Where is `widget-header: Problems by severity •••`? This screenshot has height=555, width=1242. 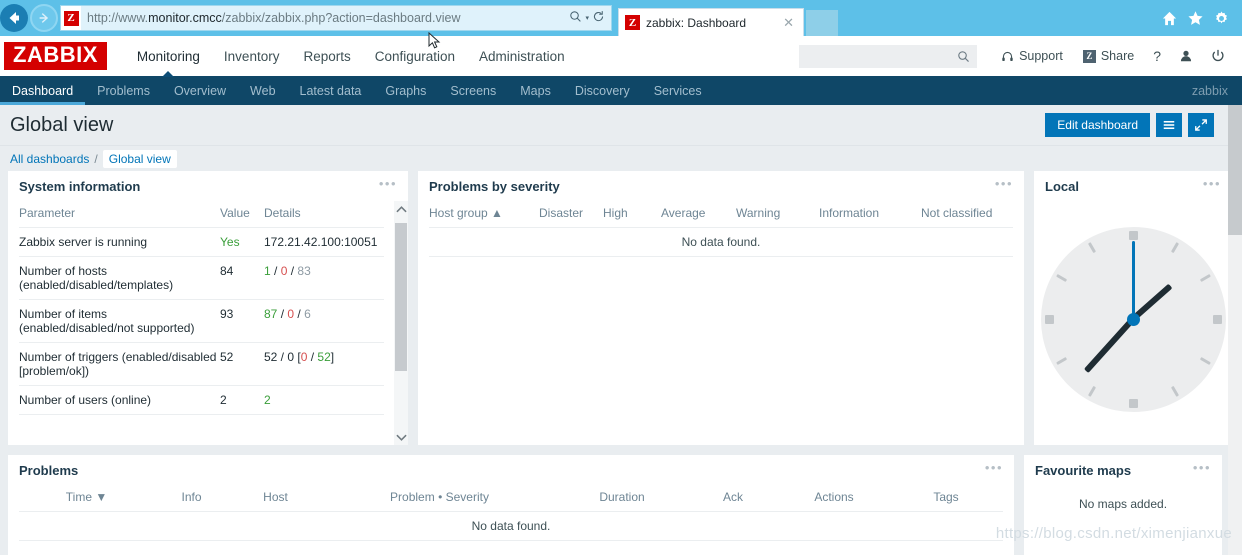
widget-header: Problems by severity ••• is located at coordinates (721, 186).